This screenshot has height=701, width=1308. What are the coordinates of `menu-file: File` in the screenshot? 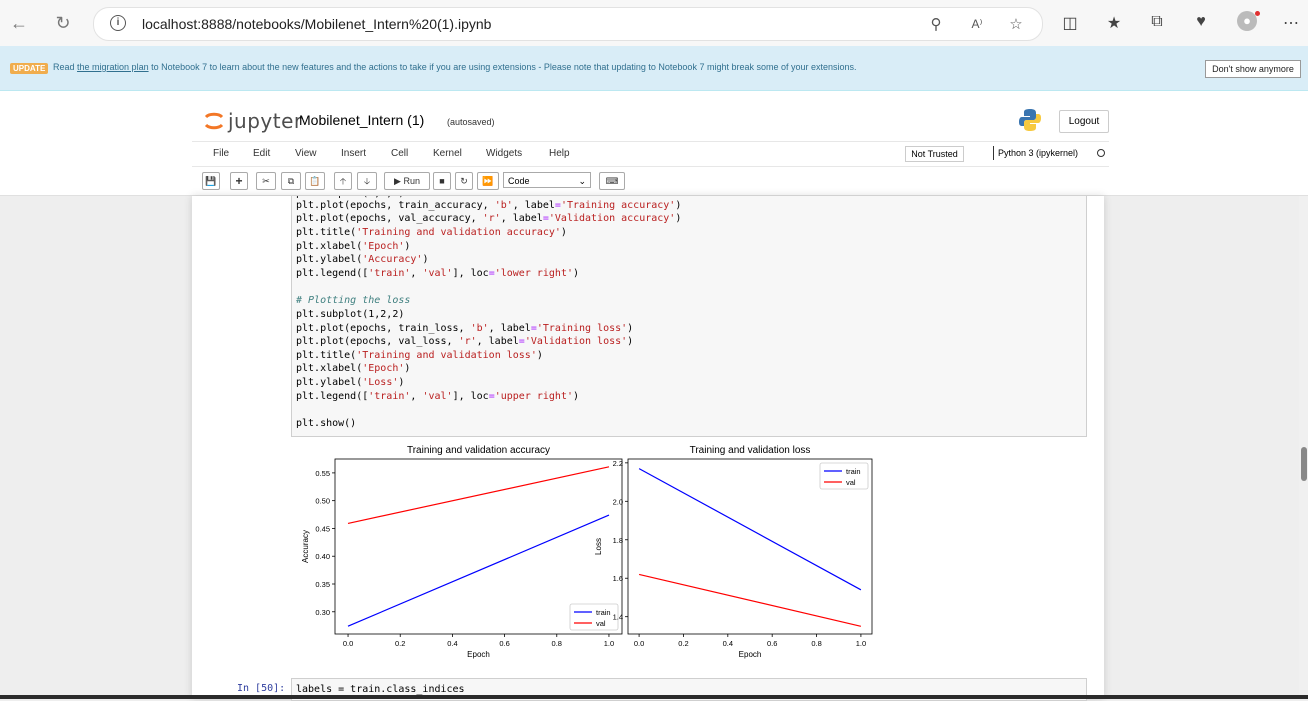 It's located at (221, 153).